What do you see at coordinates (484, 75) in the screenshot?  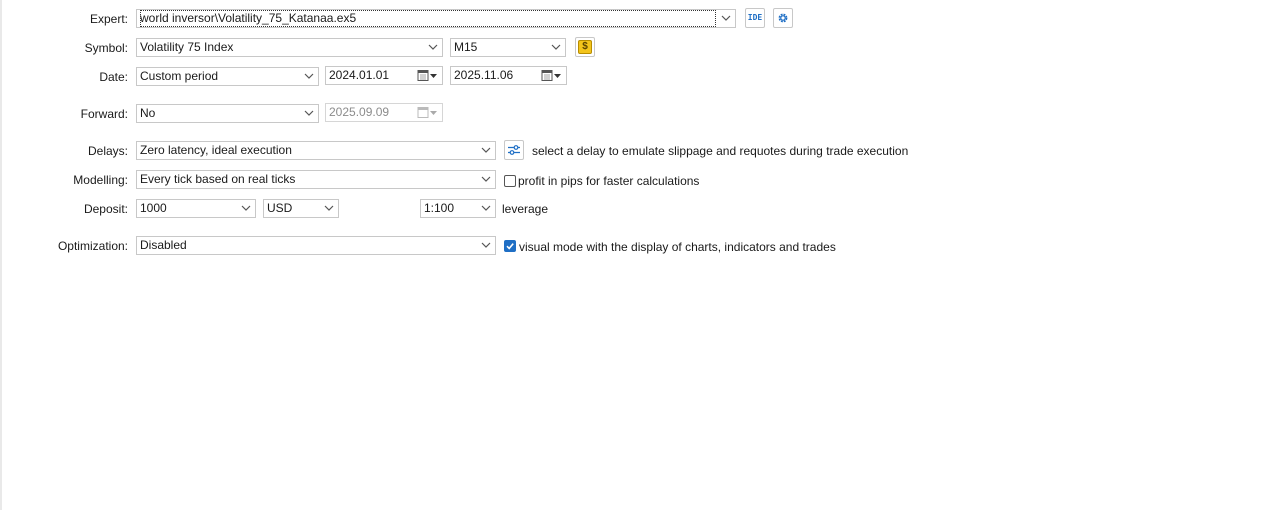 I see `date-to-value: 2025.11.06` at bounding box center [484, 75].